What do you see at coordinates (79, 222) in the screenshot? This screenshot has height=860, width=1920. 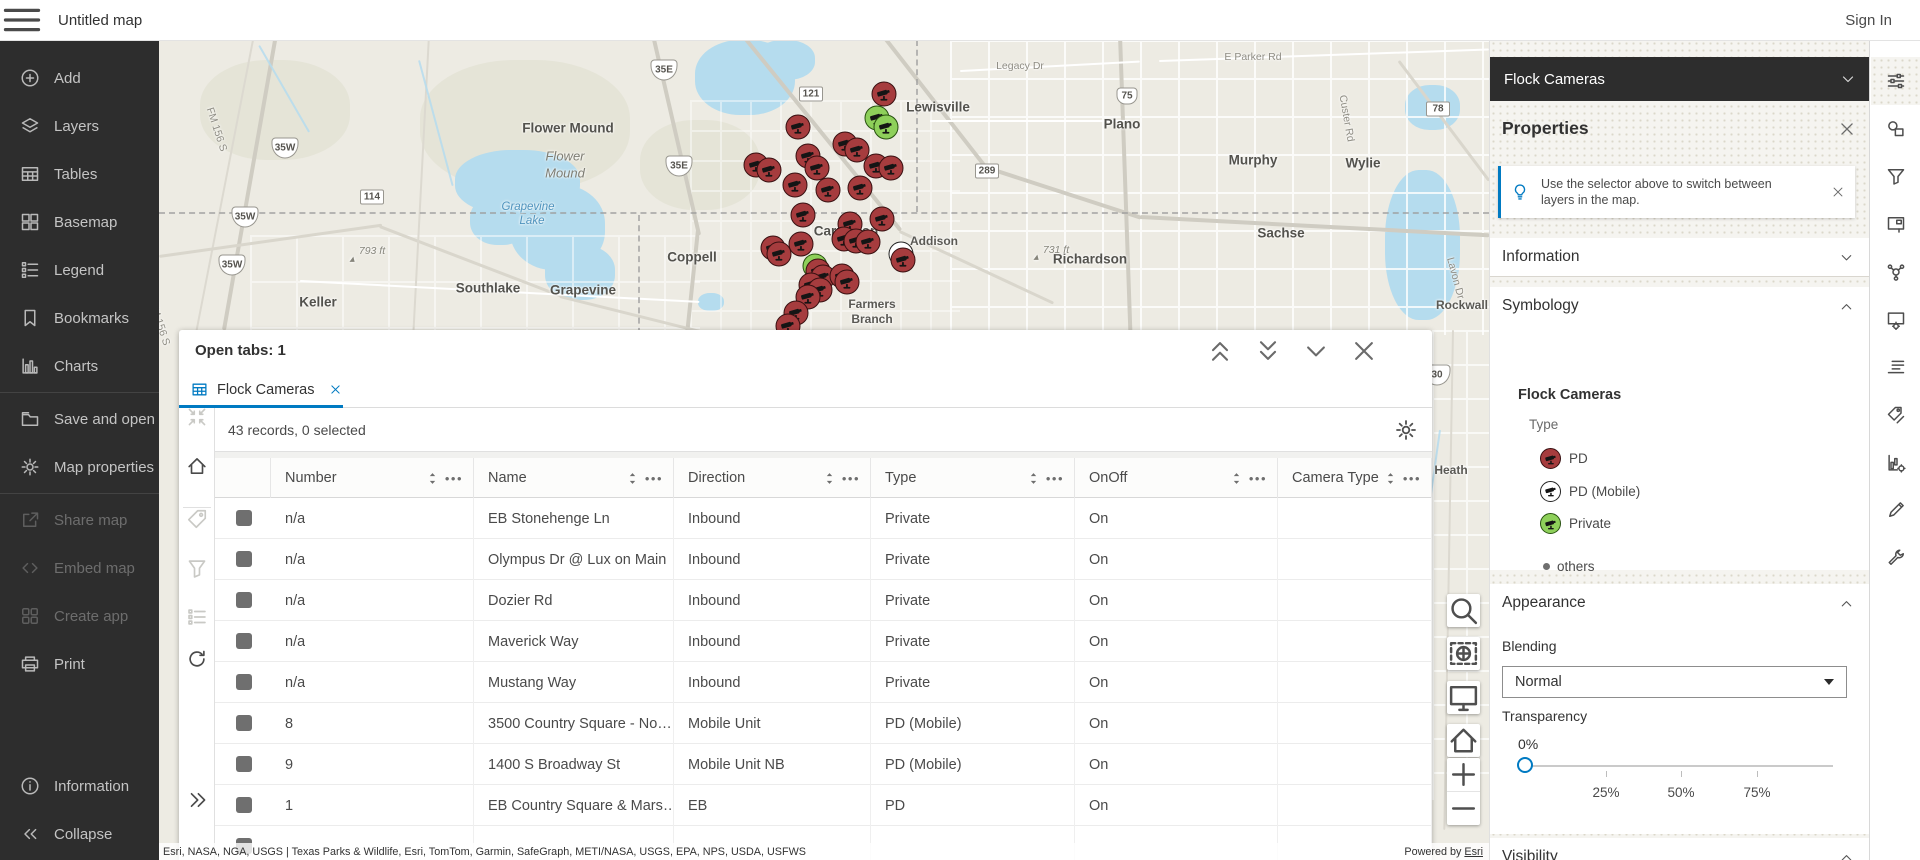 I see `sidebar-item-basemap: Basemap` at bounding box center [79, 222].